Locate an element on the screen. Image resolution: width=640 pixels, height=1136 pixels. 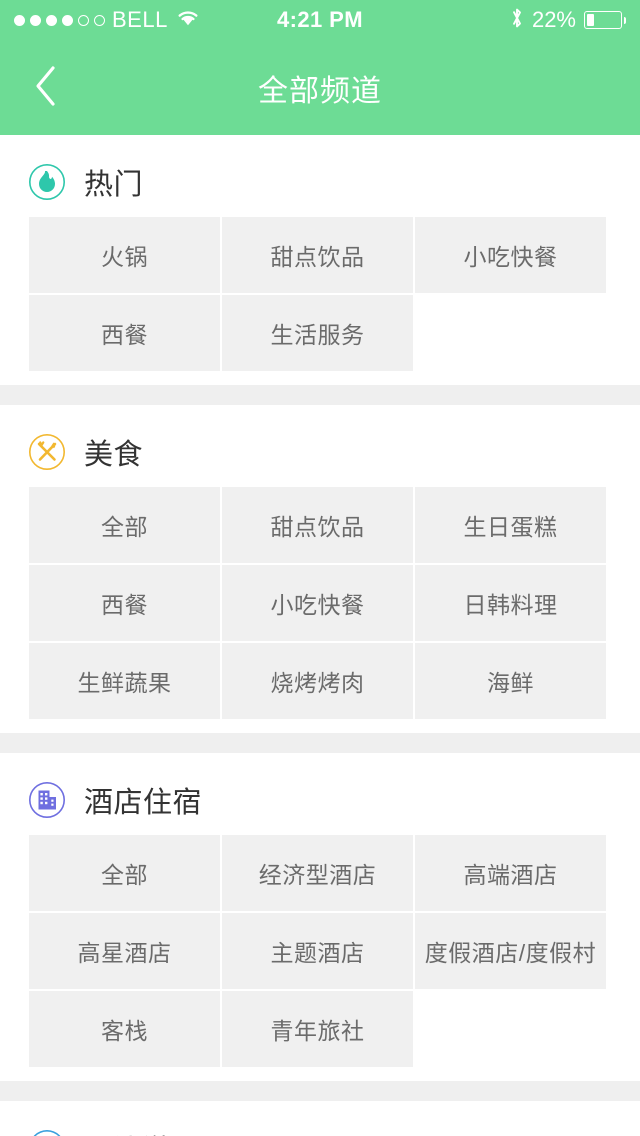
battery-icon is located at coordinates (605, 20).